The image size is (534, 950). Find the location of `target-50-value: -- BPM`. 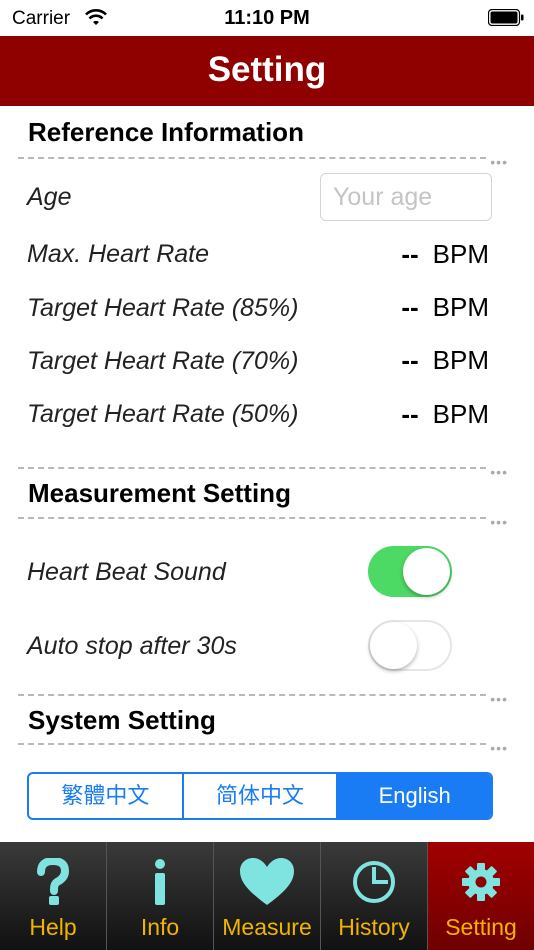

target-50-value: -- BPM is located at coordinates (445, 414).